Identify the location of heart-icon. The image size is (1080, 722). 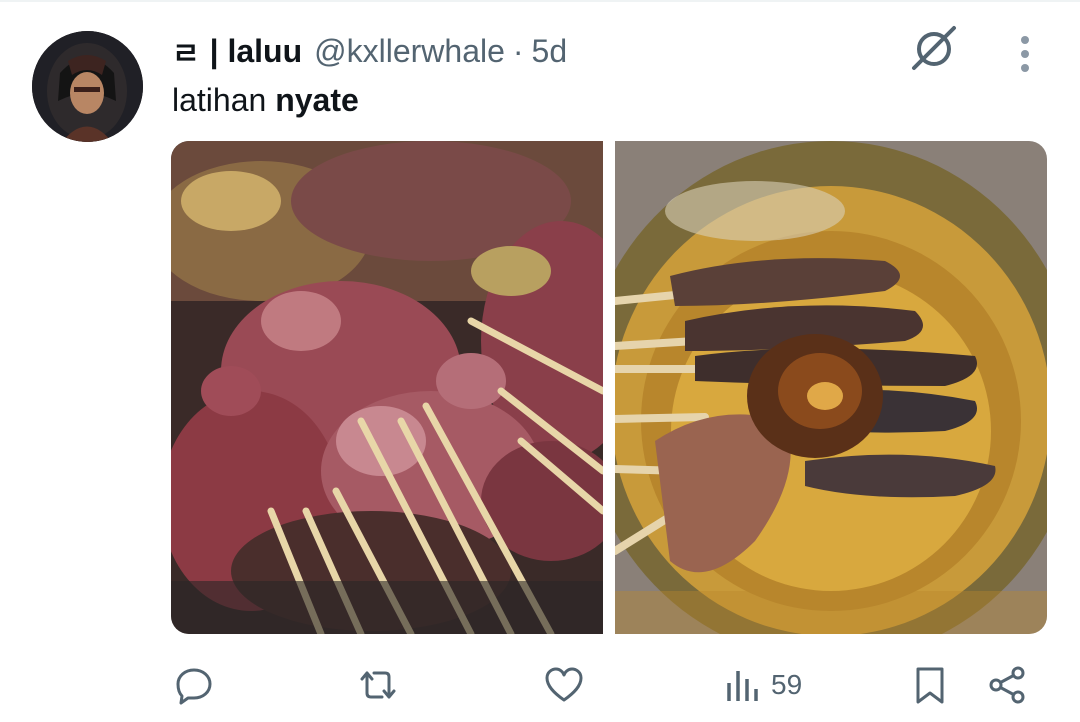
(564, 684).